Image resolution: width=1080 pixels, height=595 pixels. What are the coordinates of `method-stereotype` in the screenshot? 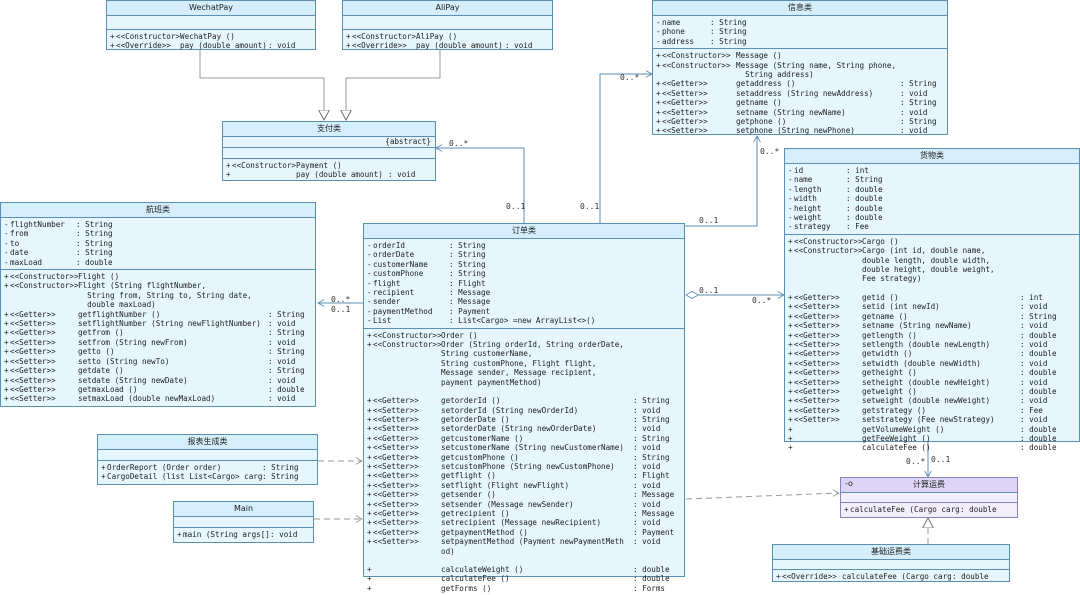 It's located at (407, 578).